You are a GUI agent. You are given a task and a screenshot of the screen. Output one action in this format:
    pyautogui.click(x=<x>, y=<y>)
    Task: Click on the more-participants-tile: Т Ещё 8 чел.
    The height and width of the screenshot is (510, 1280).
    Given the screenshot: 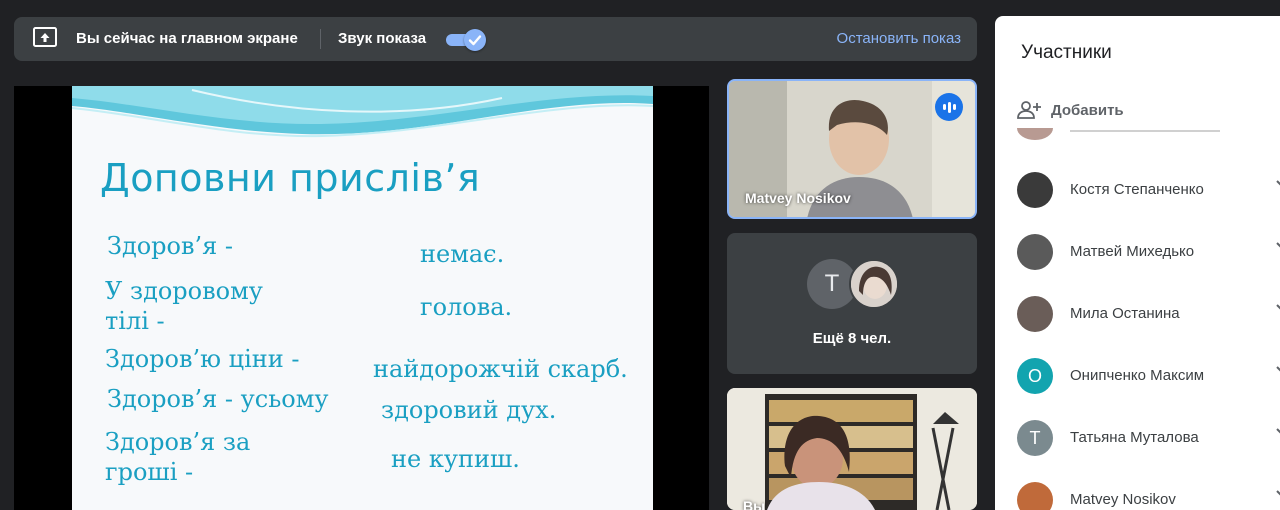 What is the action you would take?
    pyautogui.click(x=852, y=303)
    